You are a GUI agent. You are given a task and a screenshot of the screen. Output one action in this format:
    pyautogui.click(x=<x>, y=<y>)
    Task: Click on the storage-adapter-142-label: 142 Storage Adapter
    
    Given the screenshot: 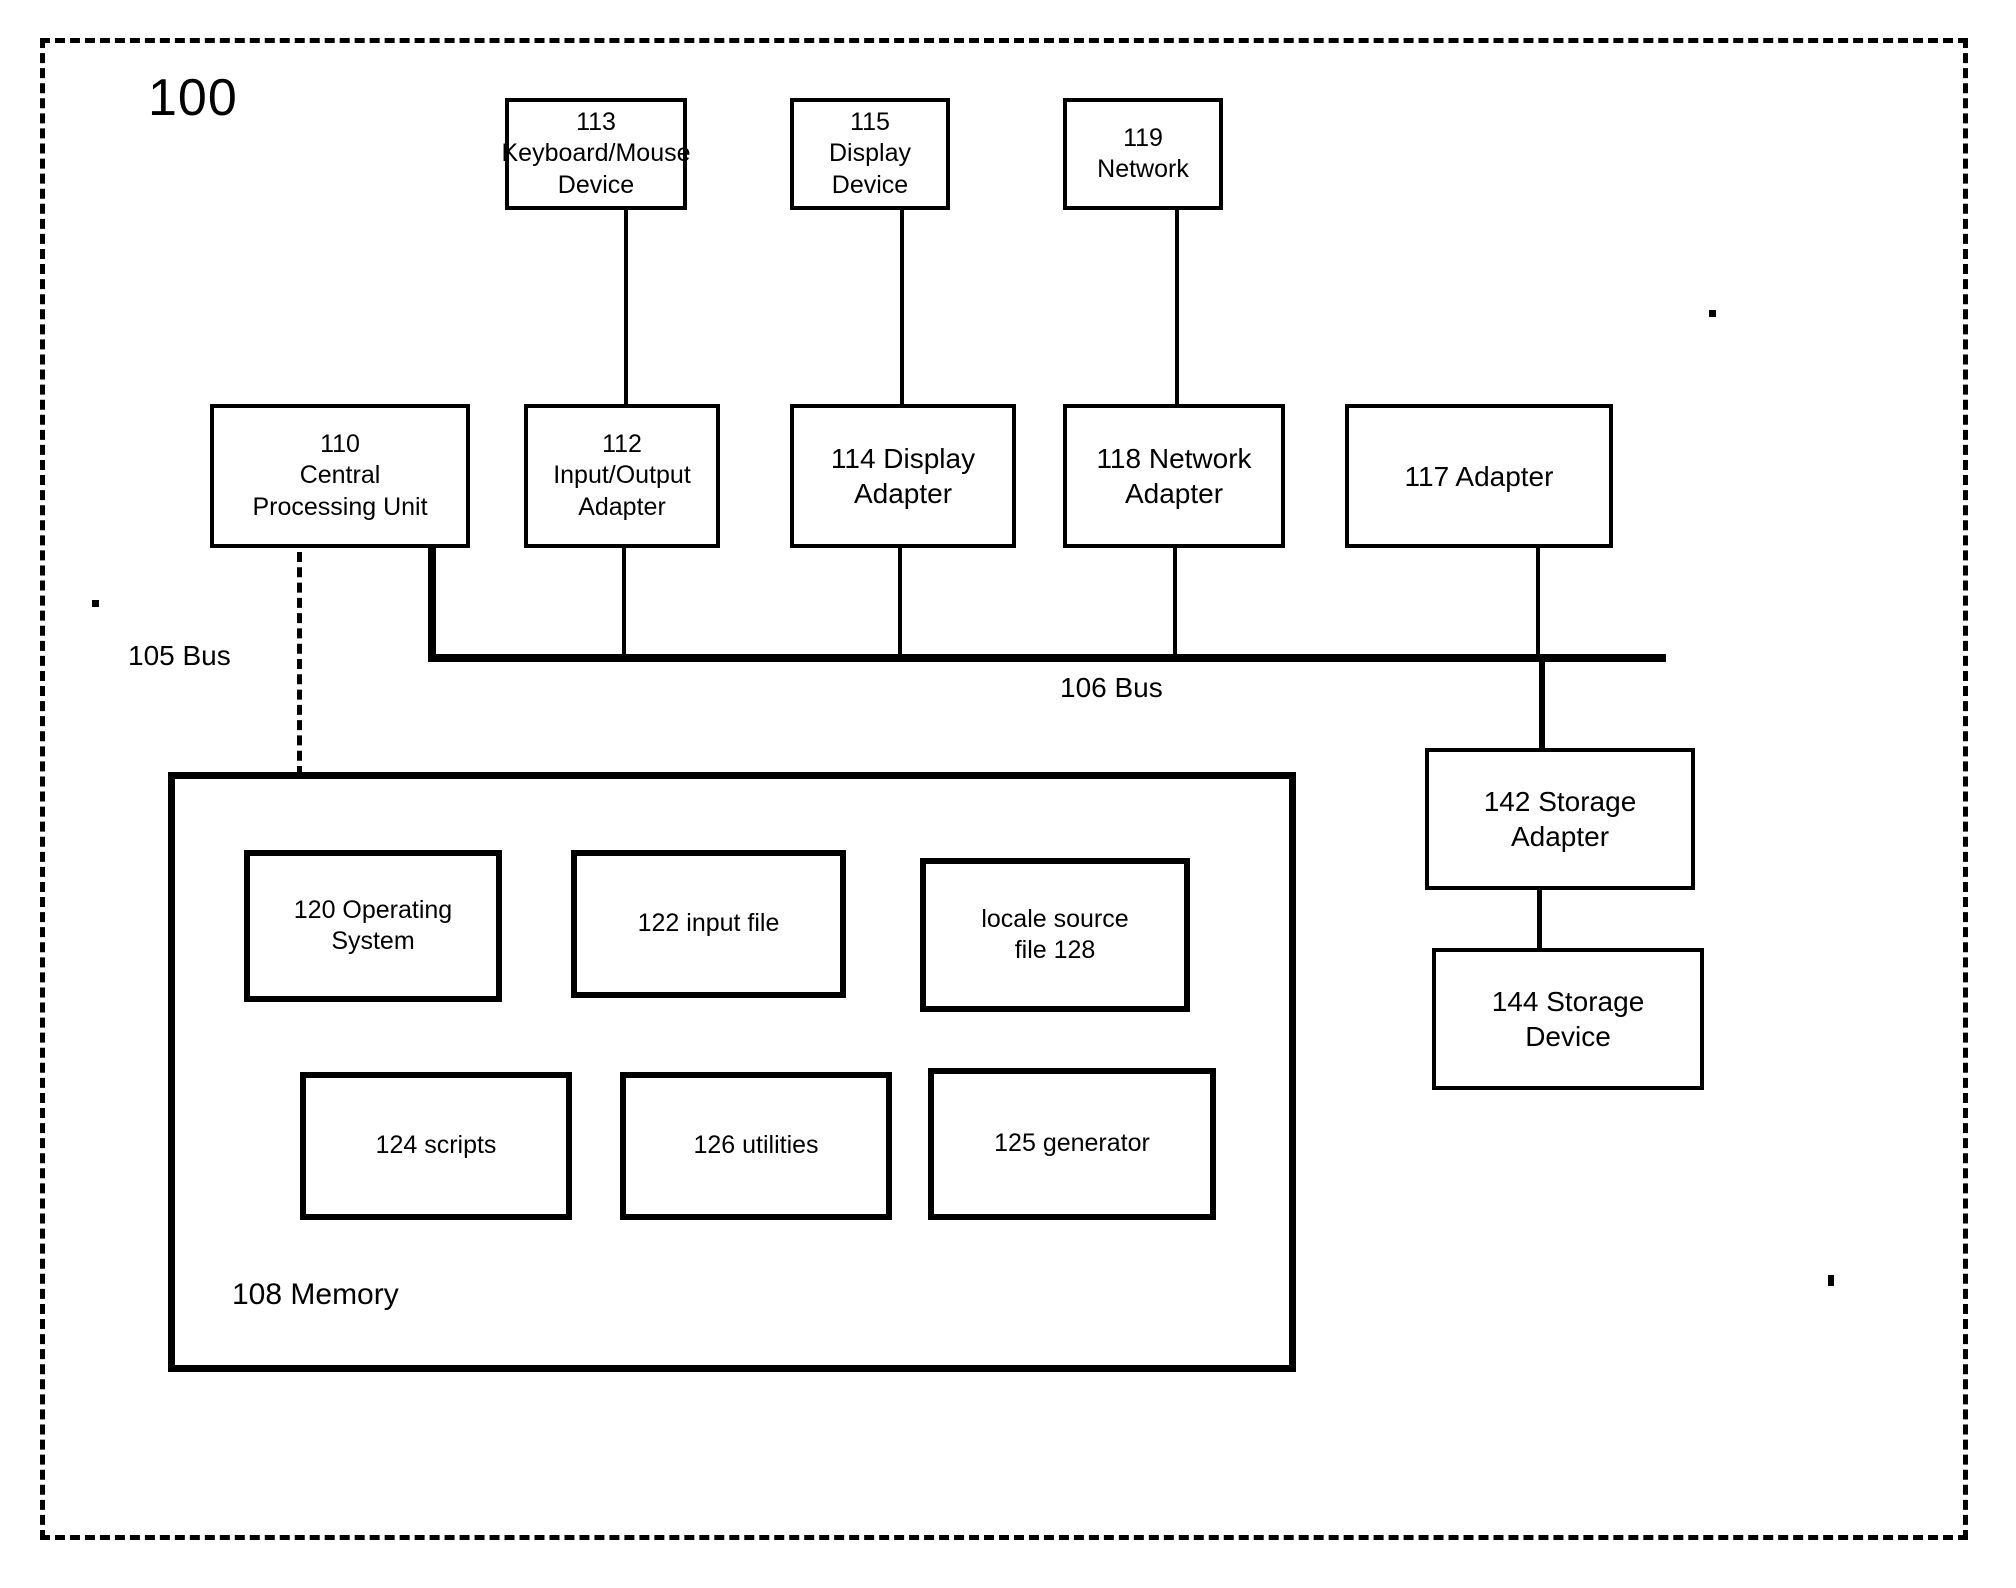 What is the action you would take?
    pyautogui.click(x=1560, y=819)
    